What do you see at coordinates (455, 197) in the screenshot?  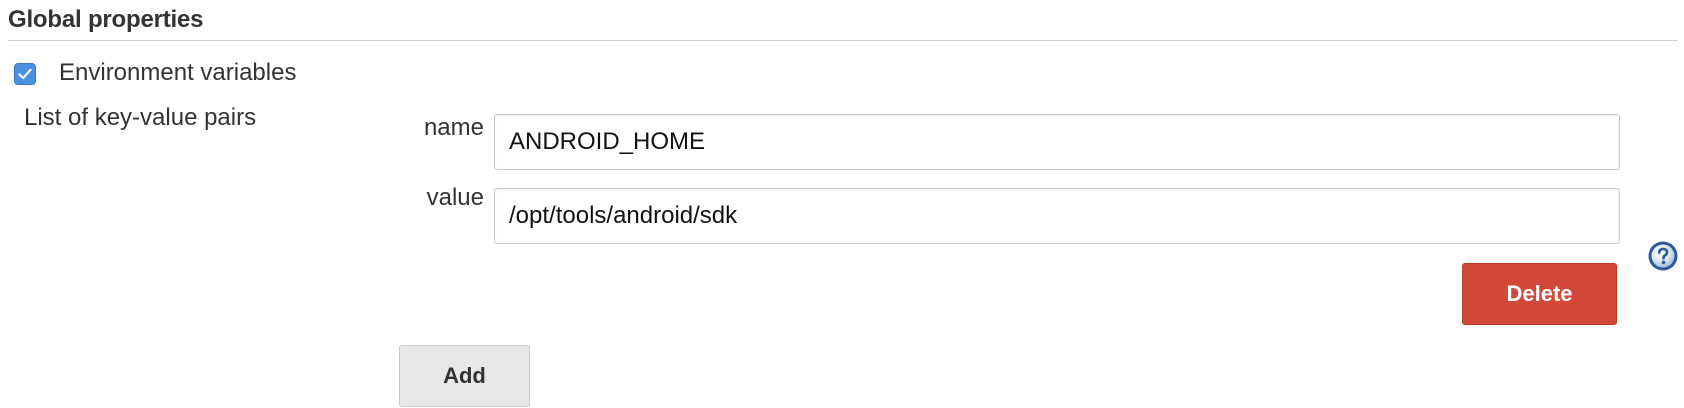 I see `value-field-label: value` at bounding box center [455, 197].